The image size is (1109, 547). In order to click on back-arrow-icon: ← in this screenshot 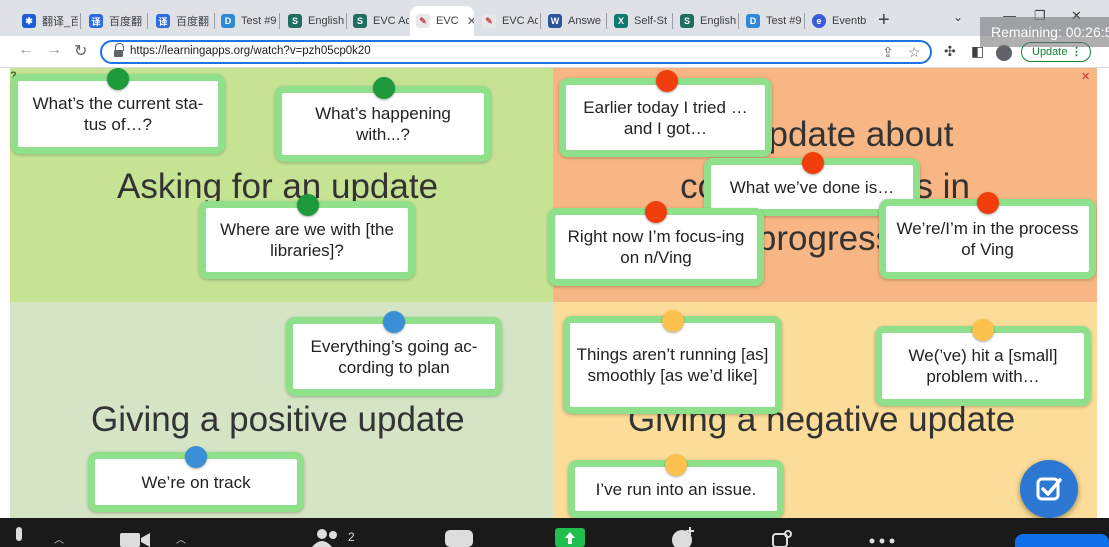, I will do `click(26, 50)`.